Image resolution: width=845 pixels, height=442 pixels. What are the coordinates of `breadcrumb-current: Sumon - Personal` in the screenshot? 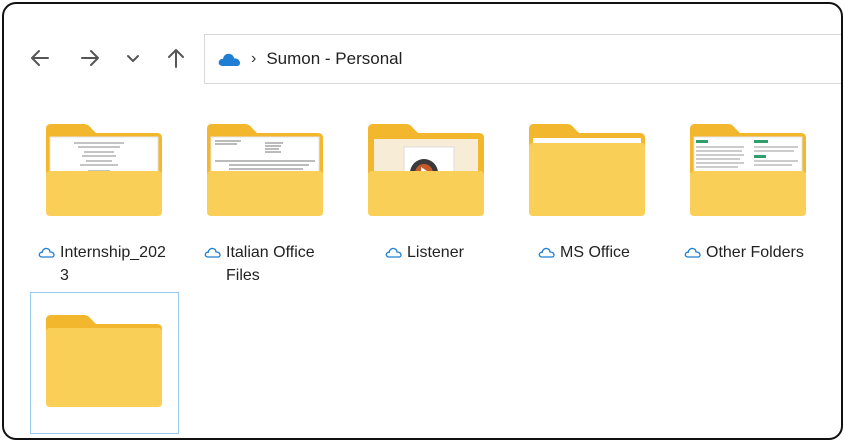 It's located at (334, 59).